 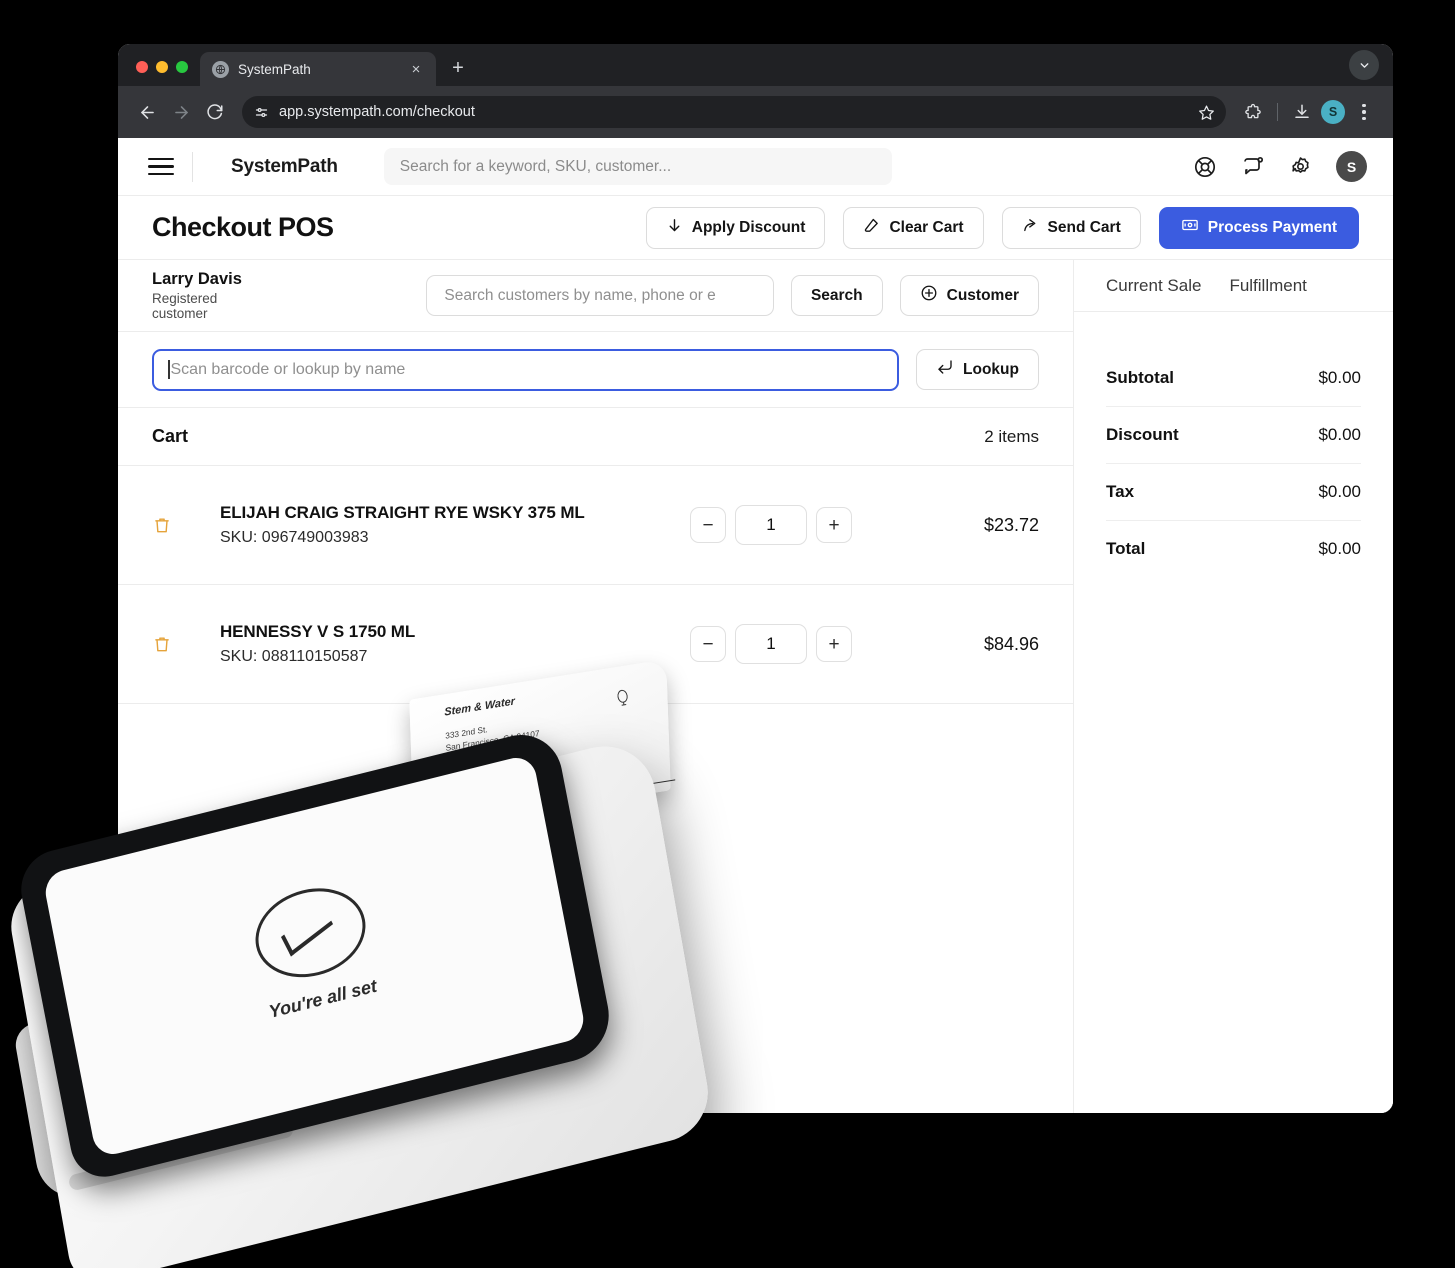 I want to click on barcode-scan-input: Scan barcode or lookup by name, so click(x=526, y=369).